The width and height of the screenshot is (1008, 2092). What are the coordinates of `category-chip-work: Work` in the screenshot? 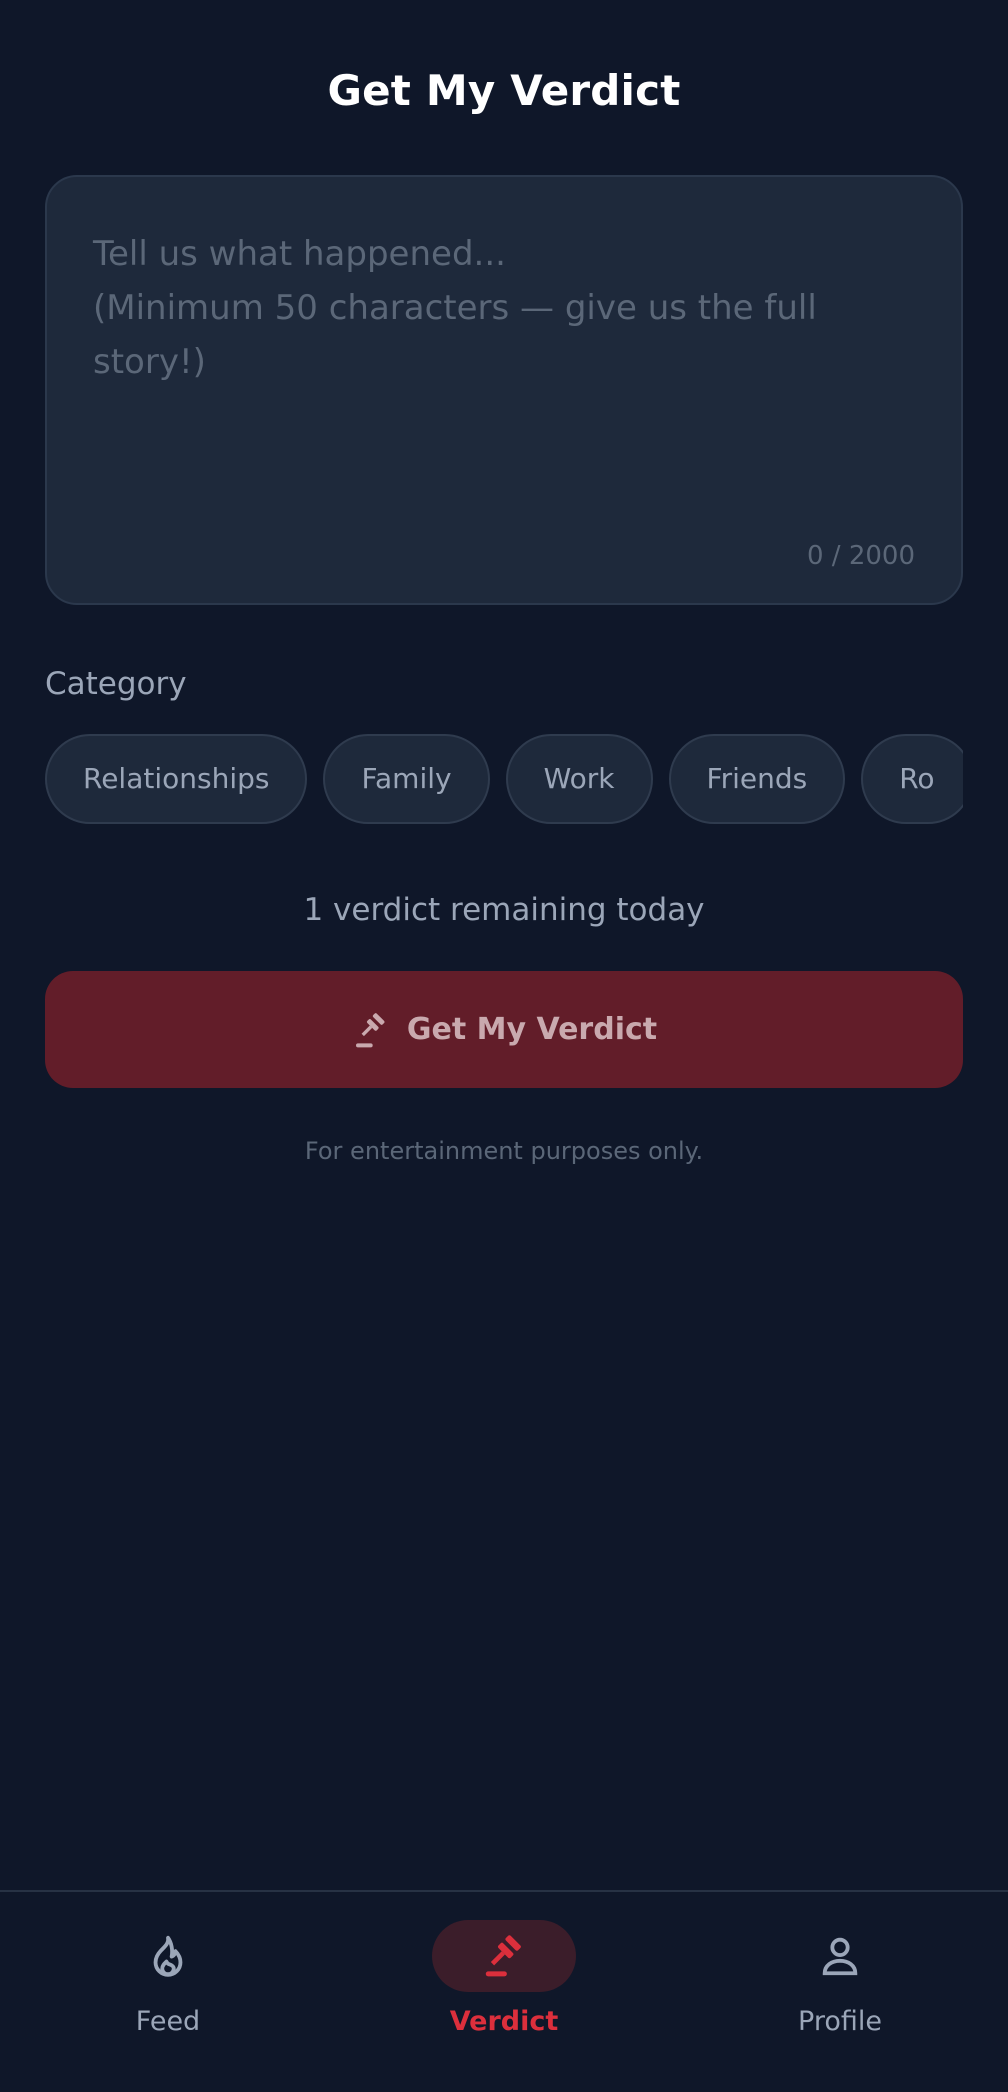 It's located at (579, 779).